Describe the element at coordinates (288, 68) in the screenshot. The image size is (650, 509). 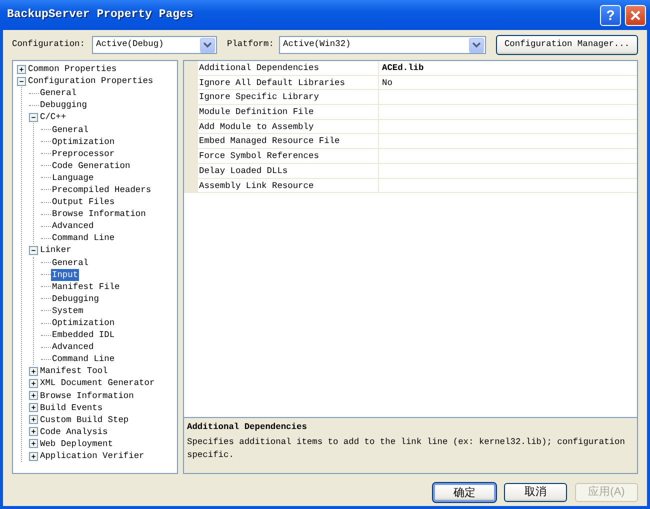
I see `property-name: Additional Dependencies` at that location.